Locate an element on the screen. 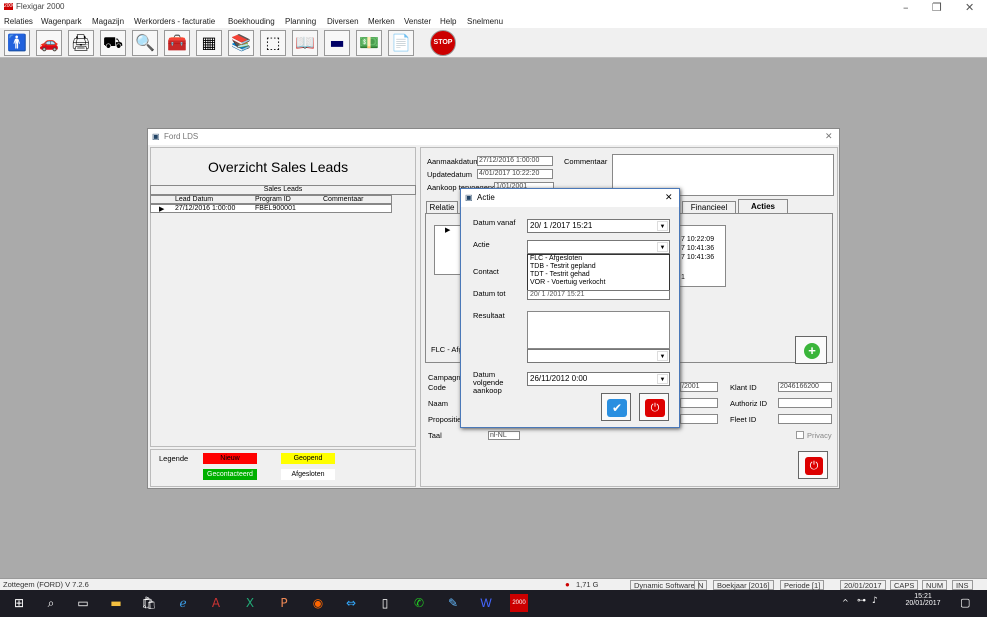 The width and height of the screenshot is (987, 617). tab-relatie: Relatie is located at coordinates (442, 207).